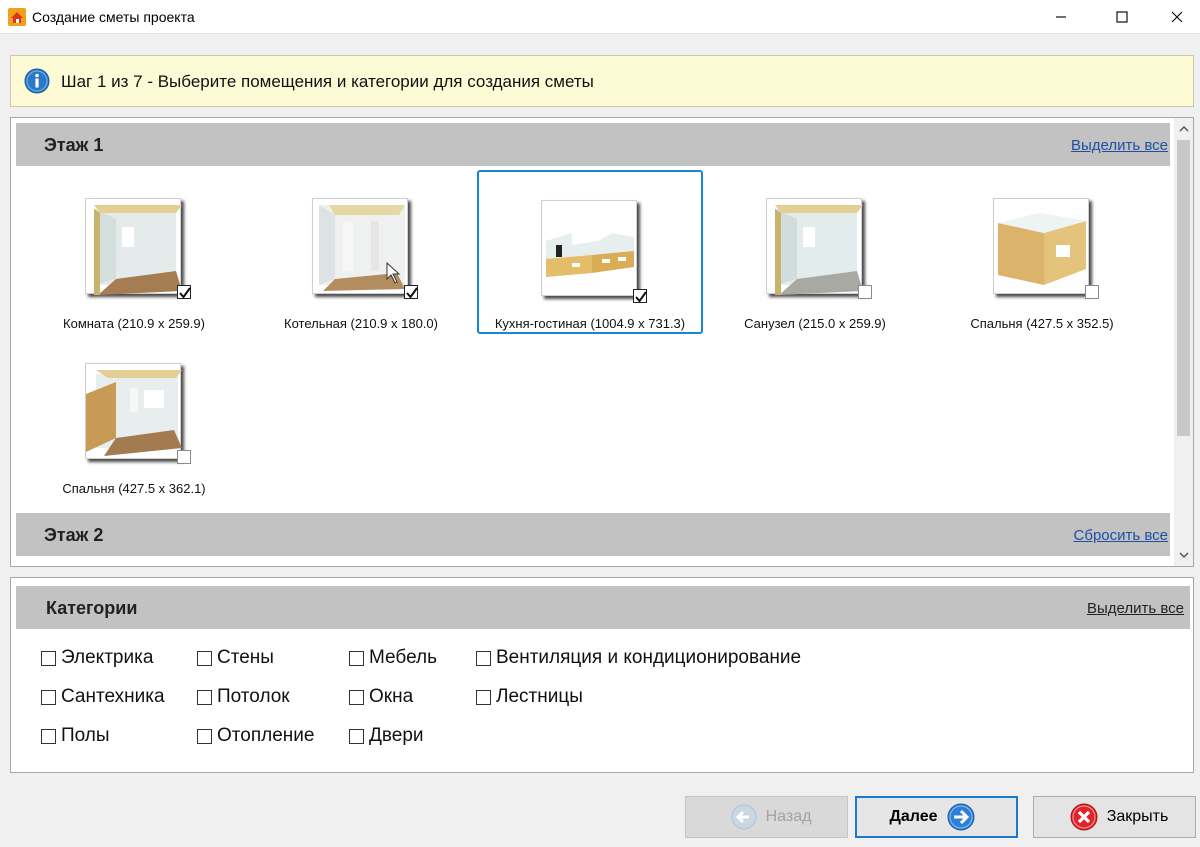  Describe the element at coordinates (593, 534) in the screenshot. I see `floor-2-header: Этаж 2 Сбросить все` at that location.